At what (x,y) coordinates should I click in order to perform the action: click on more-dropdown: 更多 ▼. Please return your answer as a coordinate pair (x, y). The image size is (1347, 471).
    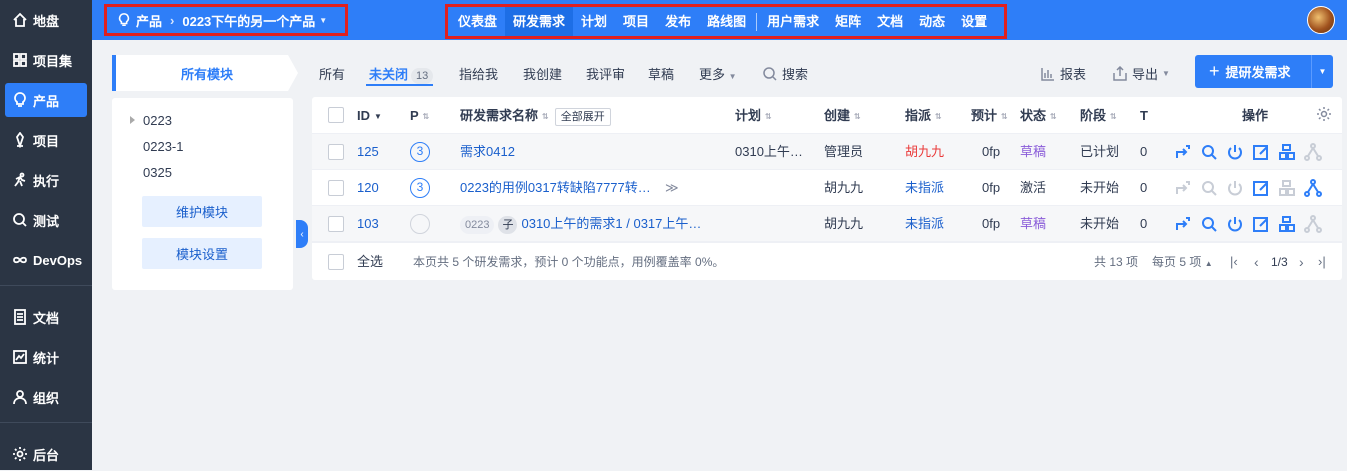
    Looking at the image, I should click on (718, 73).